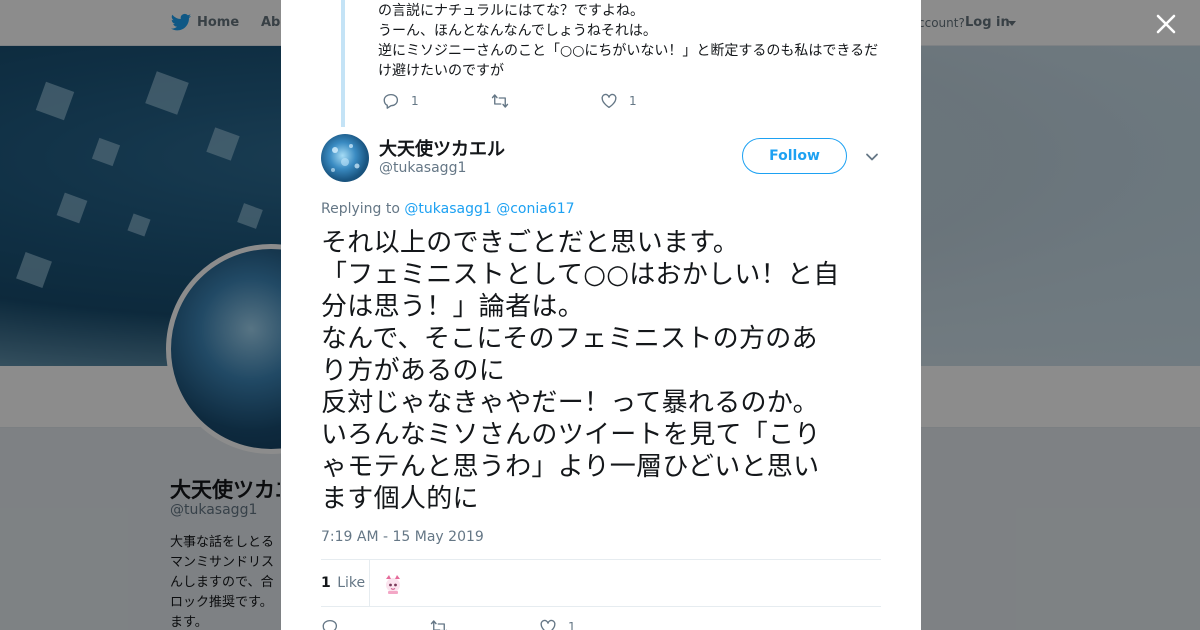 Image resolution: width=1200 pixels, height=630 pixels. I want to click on like-stat-link: 1 Like, so click(343, 583).